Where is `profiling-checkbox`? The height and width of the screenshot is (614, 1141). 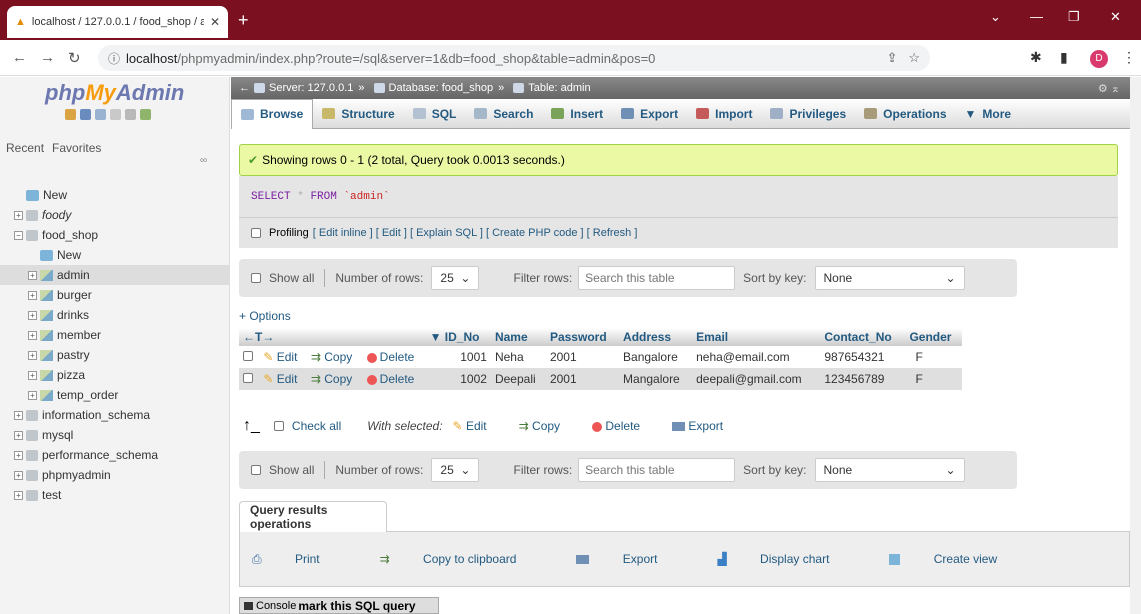
profiling-checkbox is located at coordinates (256, 233).